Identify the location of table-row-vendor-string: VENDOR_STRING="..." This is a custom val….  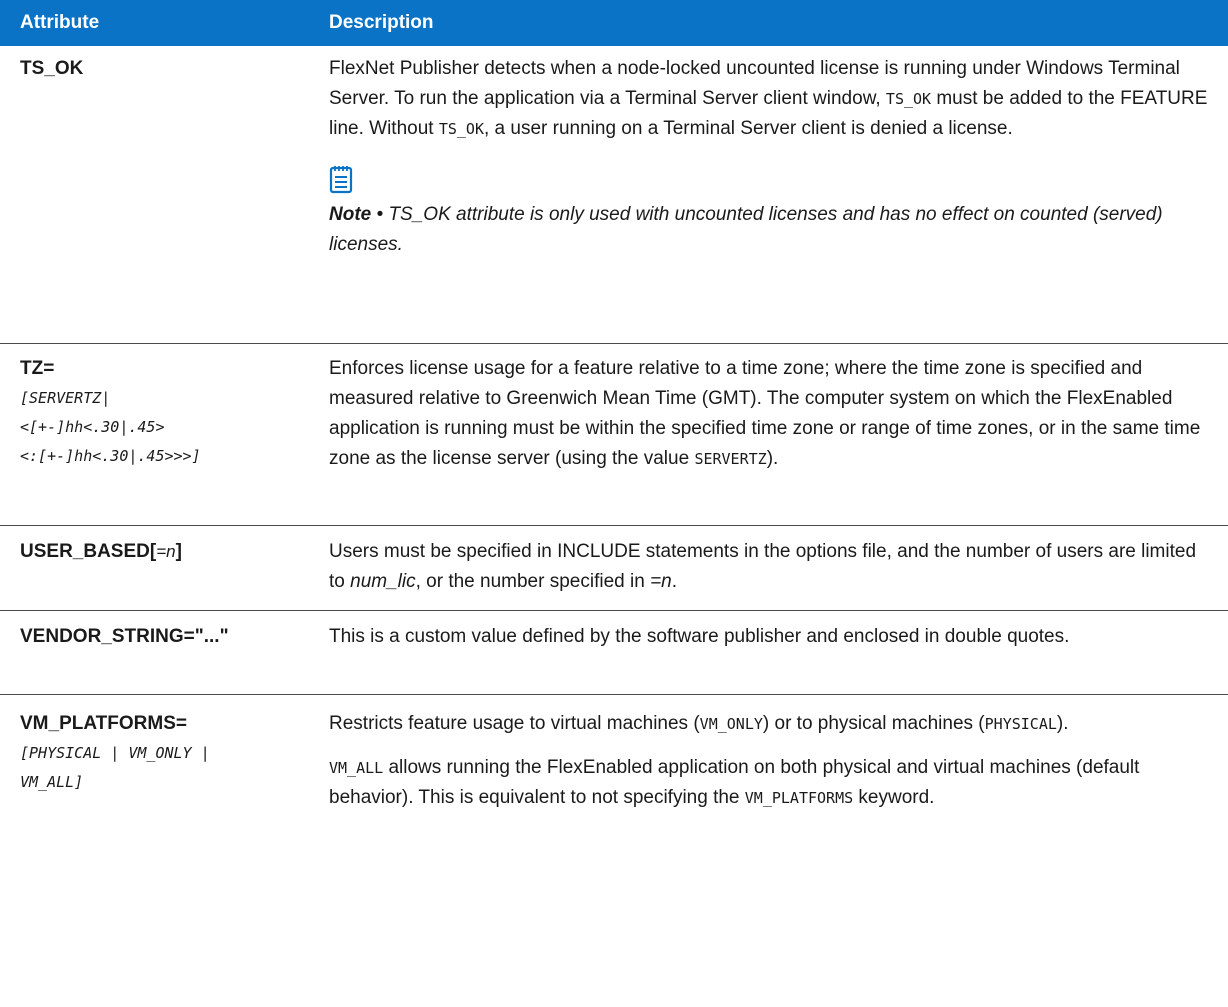
(614, 653).